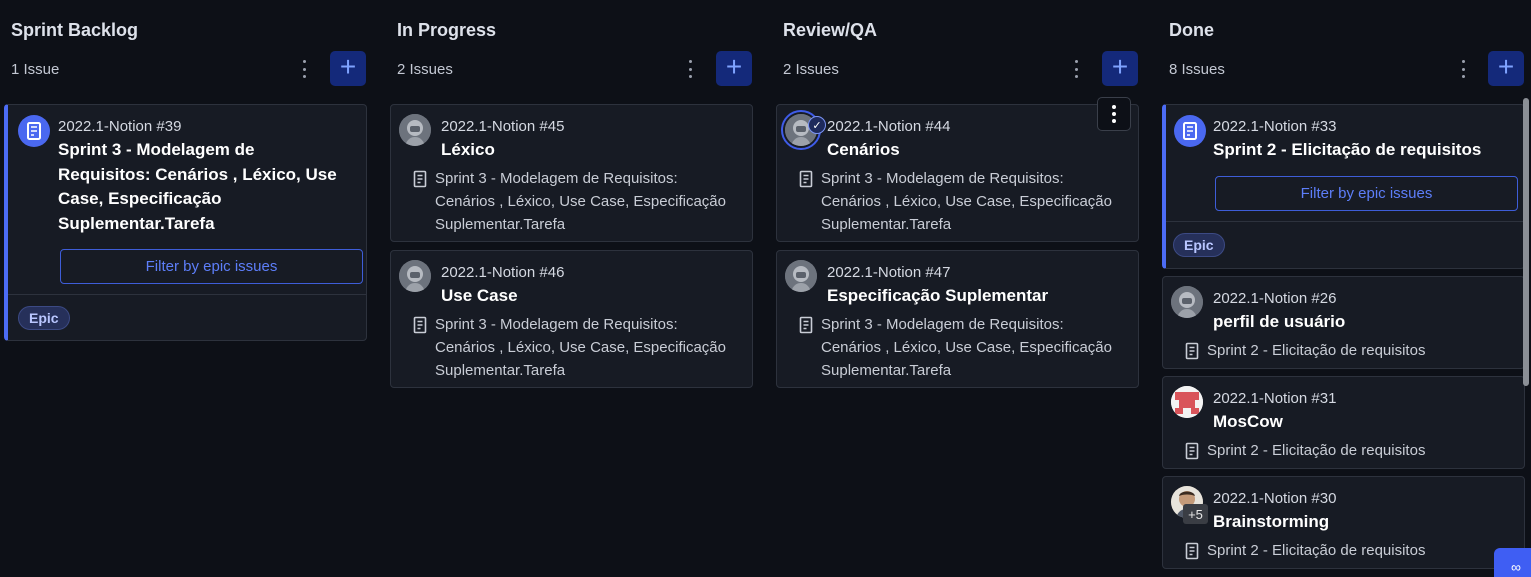  Describe the element at coordinates (1526, 242) in the screenshot. I see `scrollbar` at that location.